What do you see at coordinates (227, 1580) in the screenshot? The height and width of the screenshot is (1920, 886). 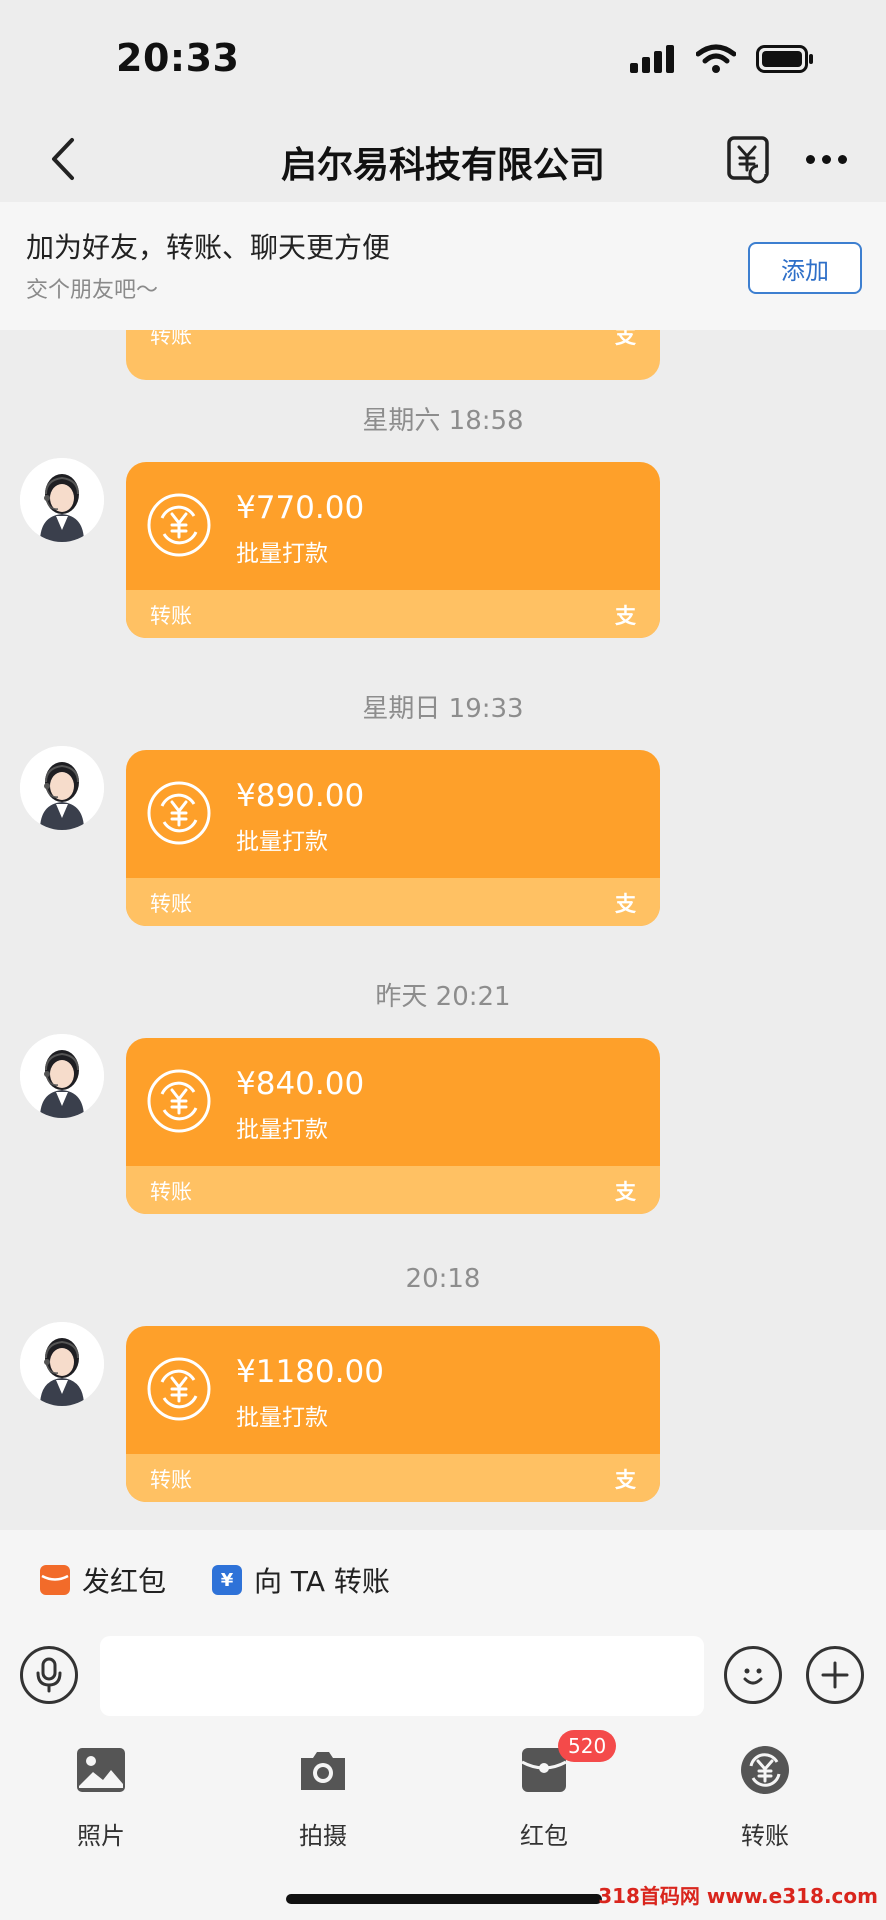 I see `yuan-card-icon: ¥` at bounding box center [227, 1580].